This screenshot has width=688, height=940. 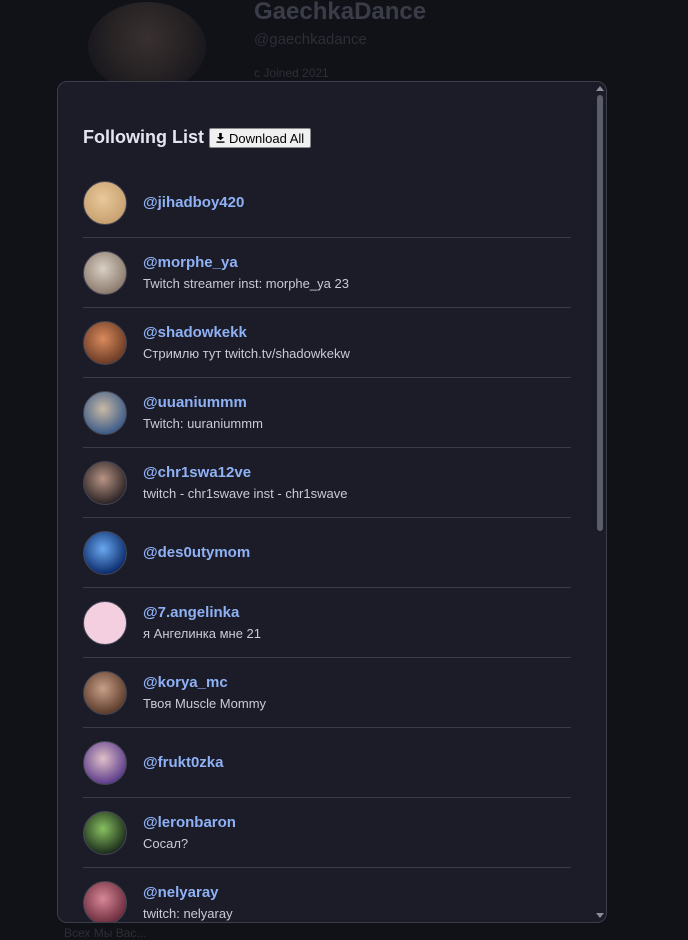 I want to click on user-handle-link: @korya_mc, so click(x=204, y=682).